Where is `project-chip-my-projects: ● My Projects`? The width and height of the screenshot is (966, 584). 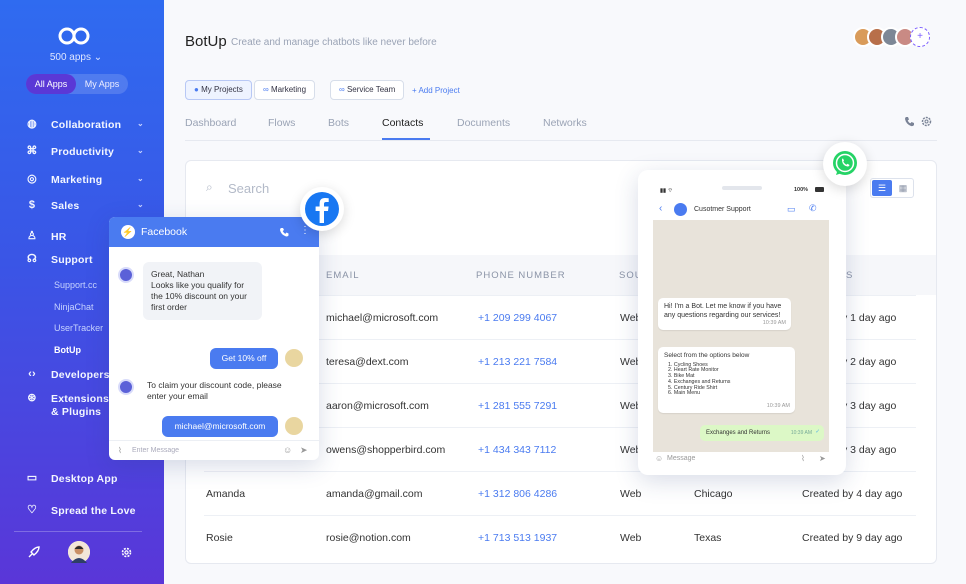 project-chip-my-projects: ● My Projects is located at coordinates (218, 90).